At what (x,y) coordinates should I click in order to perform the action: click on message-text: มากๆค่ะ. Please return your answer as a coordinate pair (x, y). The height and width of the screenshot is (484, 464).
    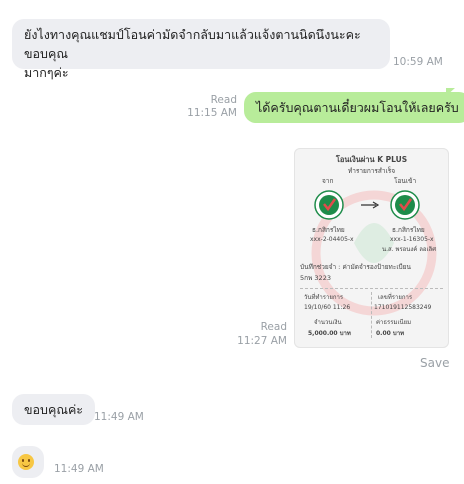
    Looking at the image, I should click on (46, 72).